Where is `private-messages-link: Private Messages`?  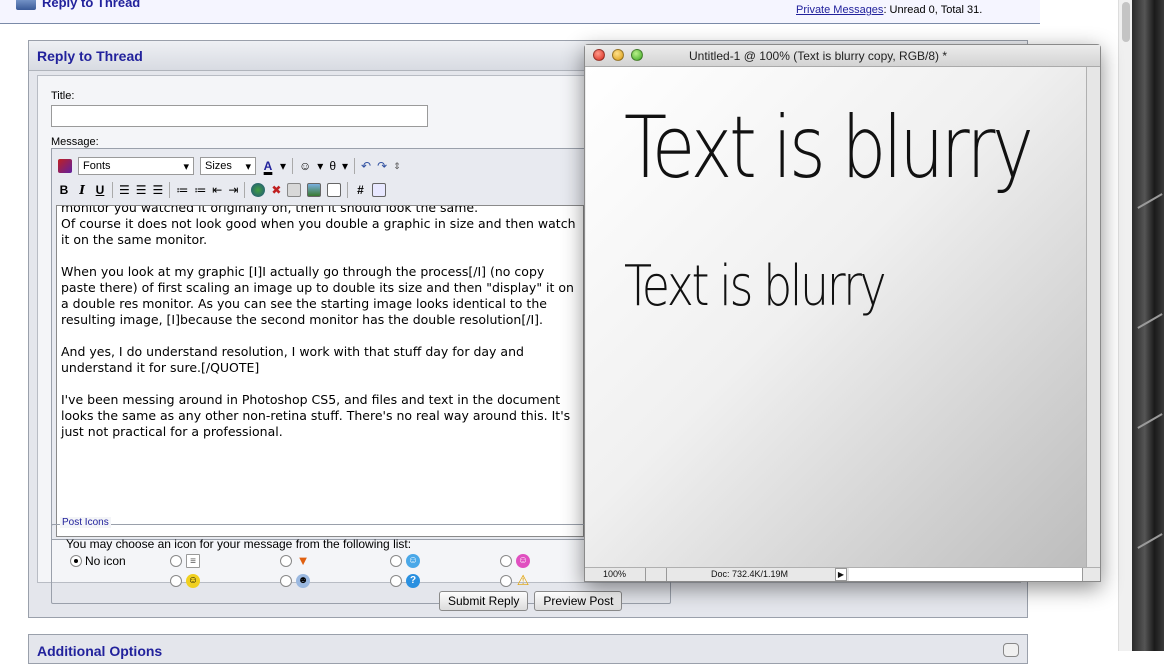 private-messages-link: Private Messages is located at coordinates (839, 10).